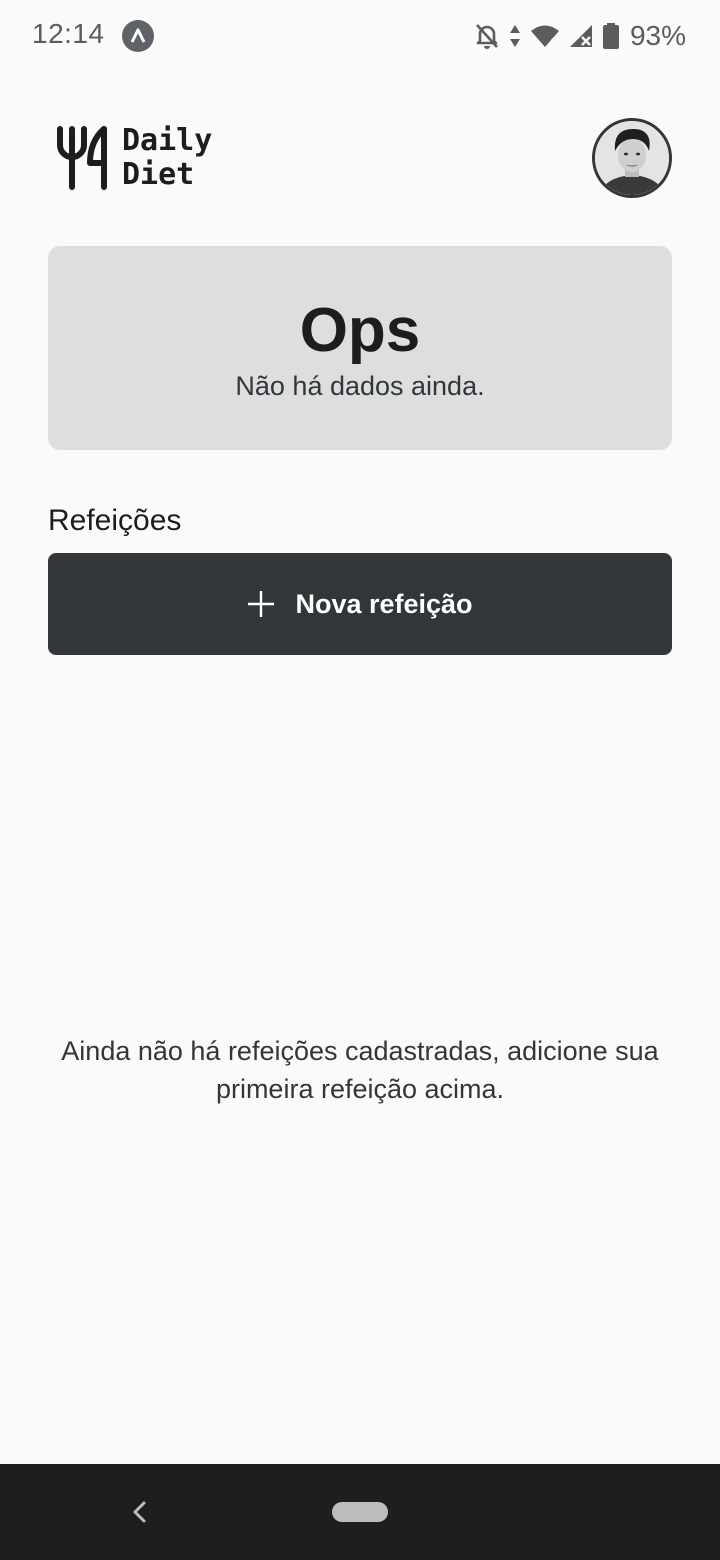 The image size is (720, 1560). I want to click on stats-subtitle: Não há dados ainda., so click(360, 386).